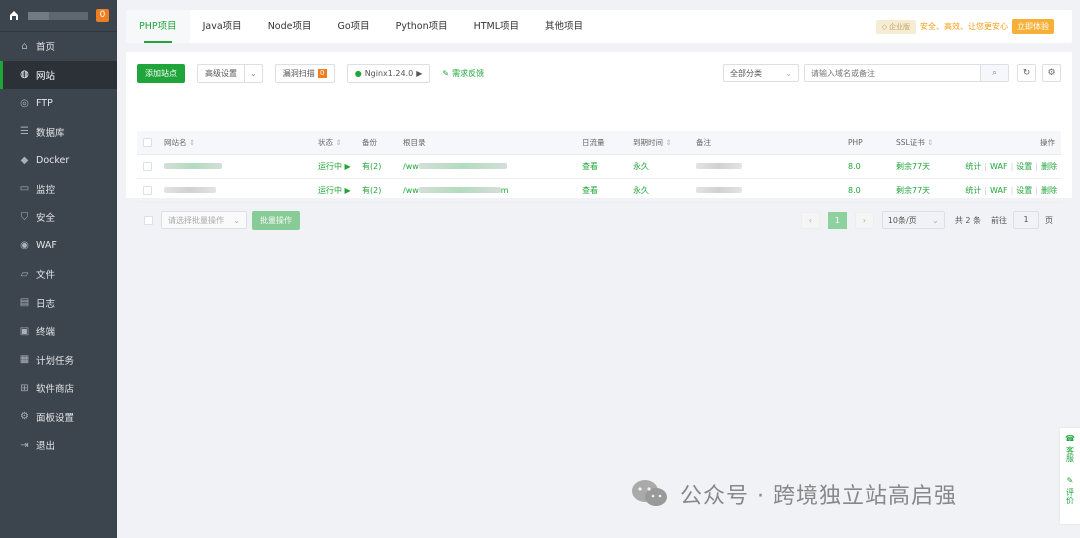 Image resolution: width=1080 pixels, height=538 pixels. I want to click on col-status: 状态 ⇕, so click(340, 143).